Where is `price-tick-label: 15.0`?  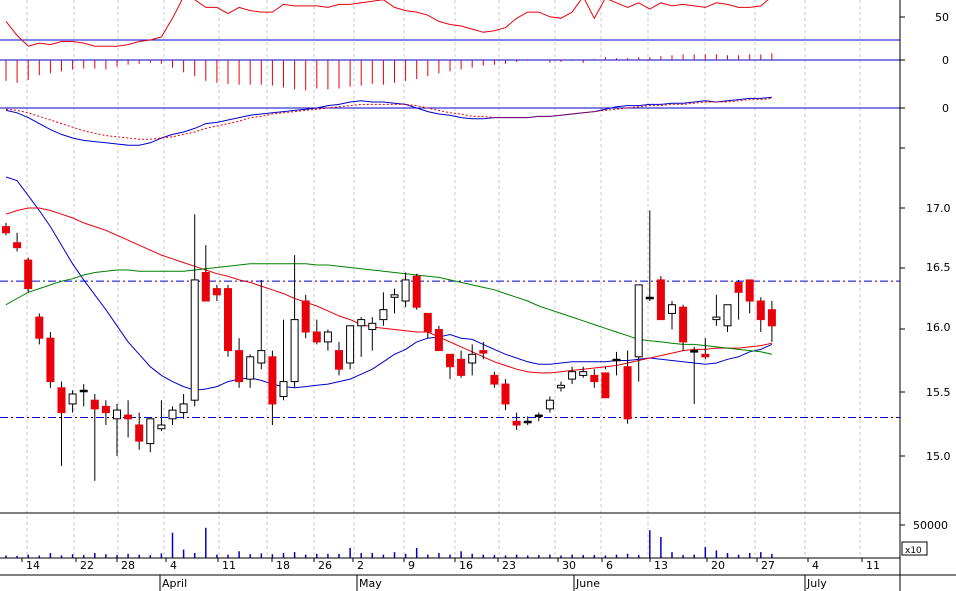 price-tick-label: 15.0 is located at coordinates (938, 456).